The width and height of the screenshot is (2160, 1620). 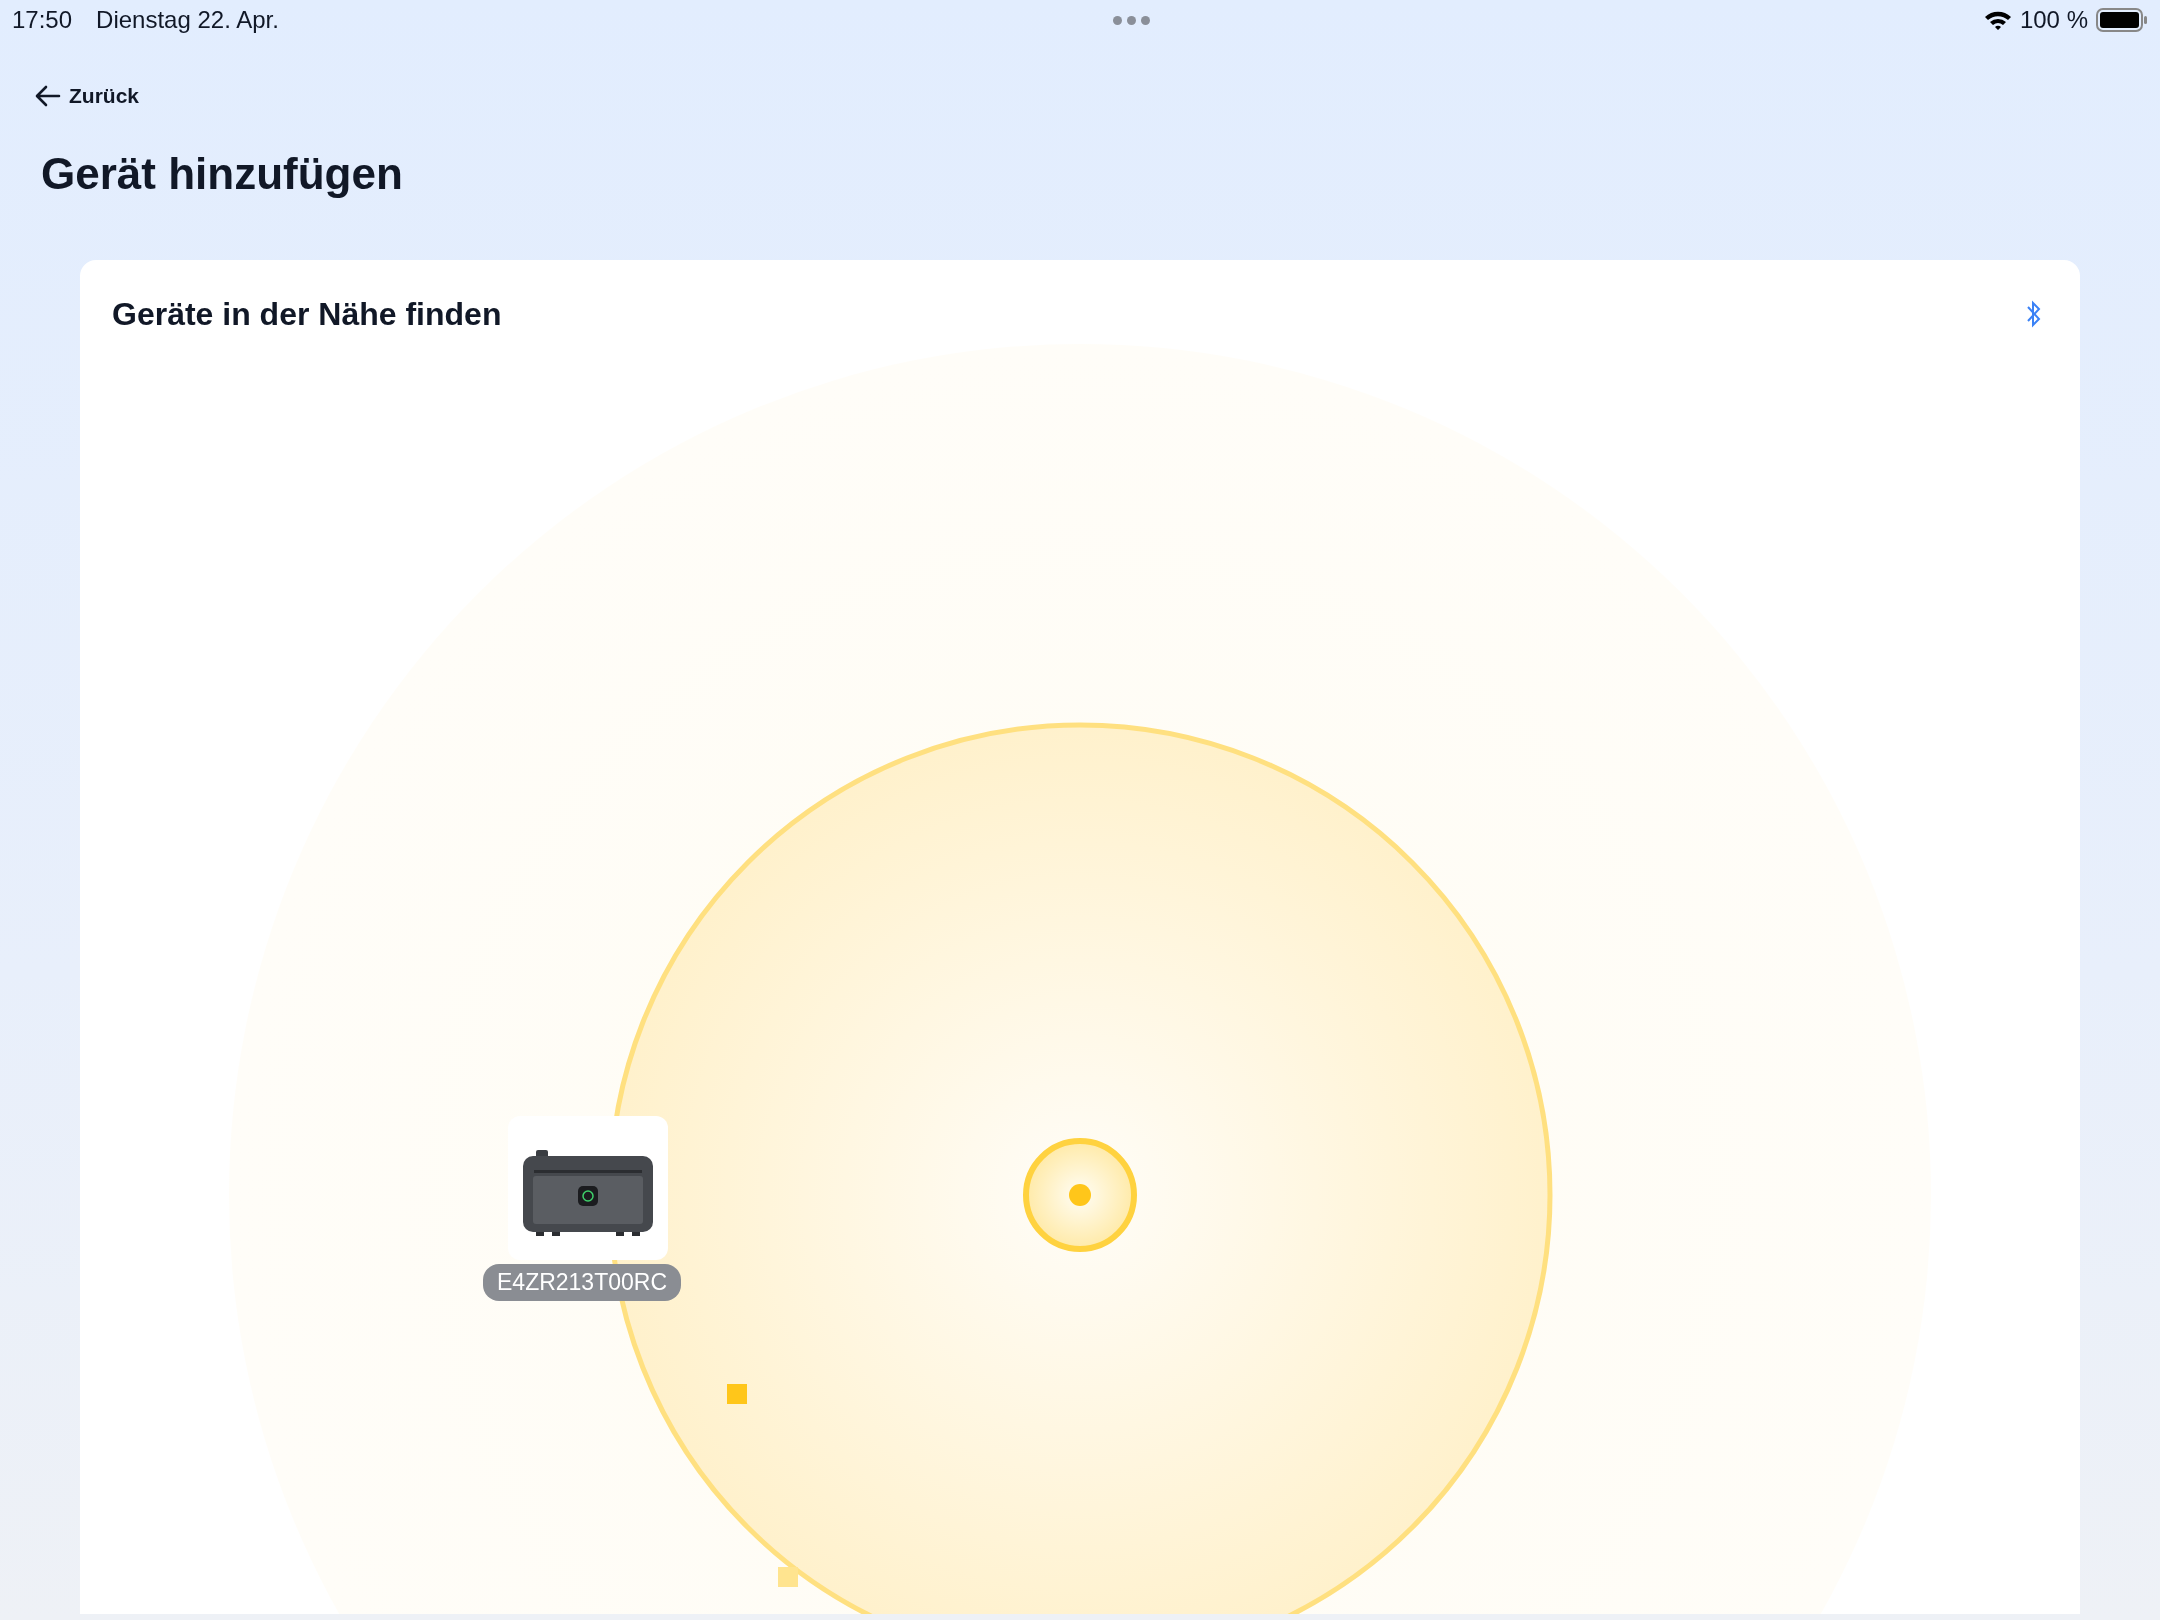 What do you see at coordinates (1131, 20) in the screenshot?
I see `multitask-dots-icon` at bounding box center [1131, 20].